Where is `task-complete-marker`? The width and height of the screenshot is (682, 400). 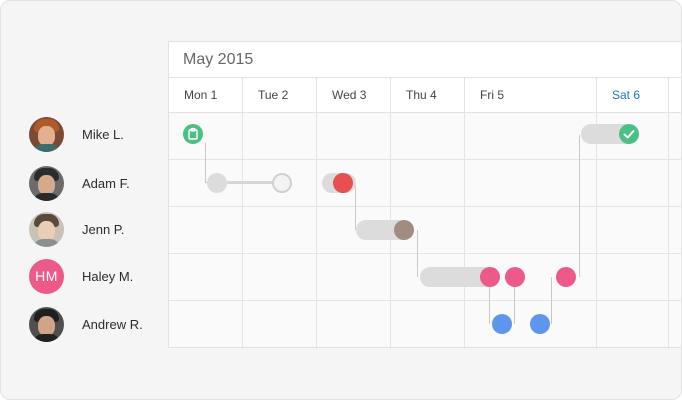
task-complete-marker is located at coordinates (629, 134).